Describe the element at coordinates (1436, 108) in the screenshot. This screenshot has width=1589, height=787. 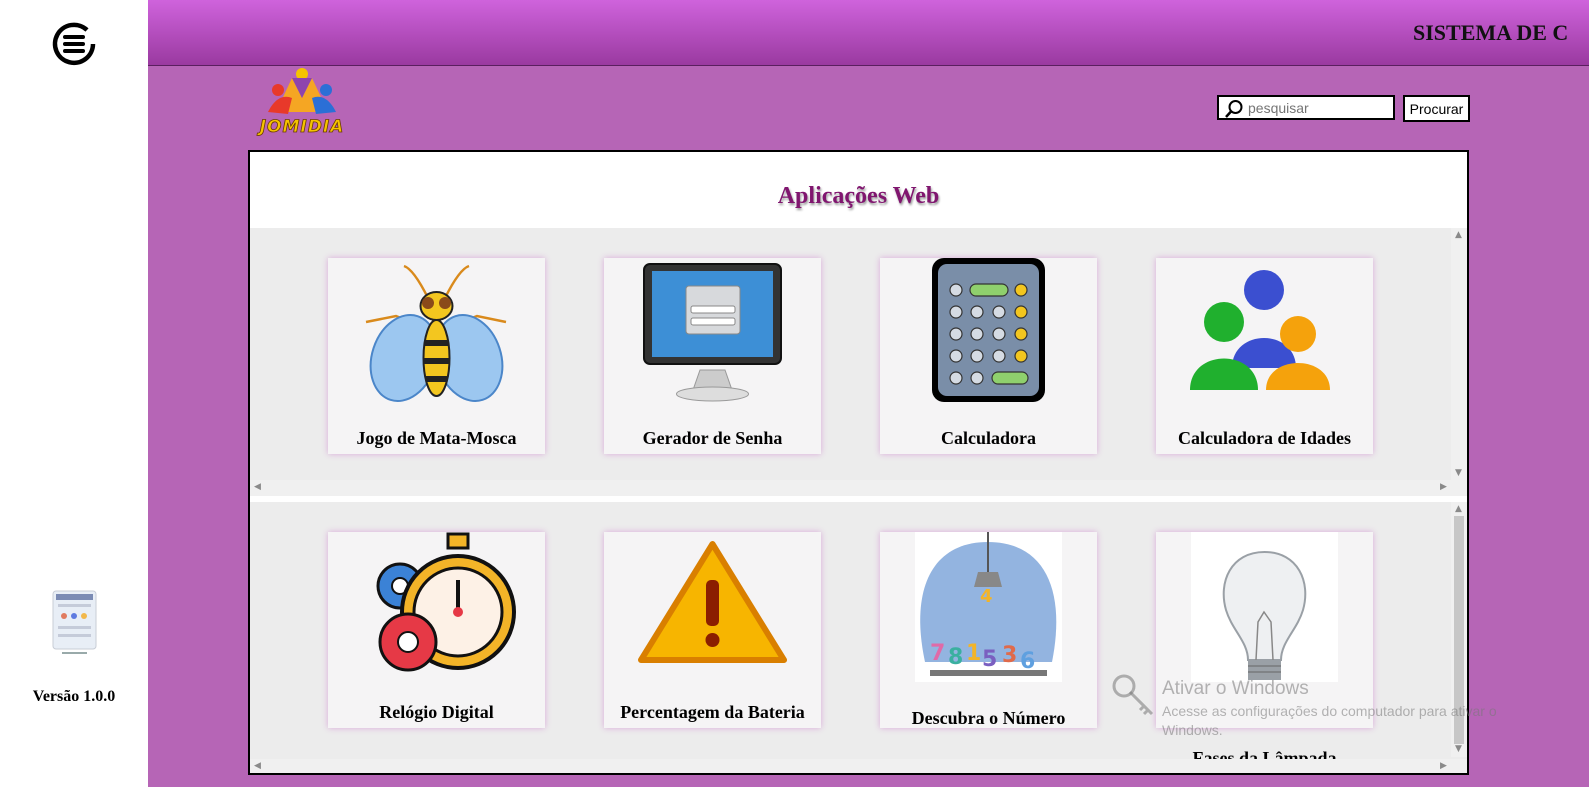
I see `search-button: Procurar` at that location.